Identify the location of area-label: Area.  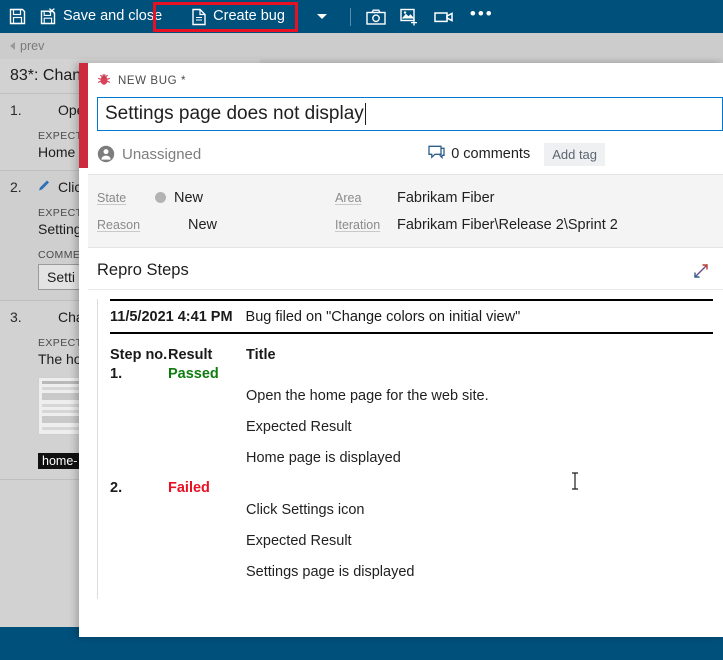
(348, 197).